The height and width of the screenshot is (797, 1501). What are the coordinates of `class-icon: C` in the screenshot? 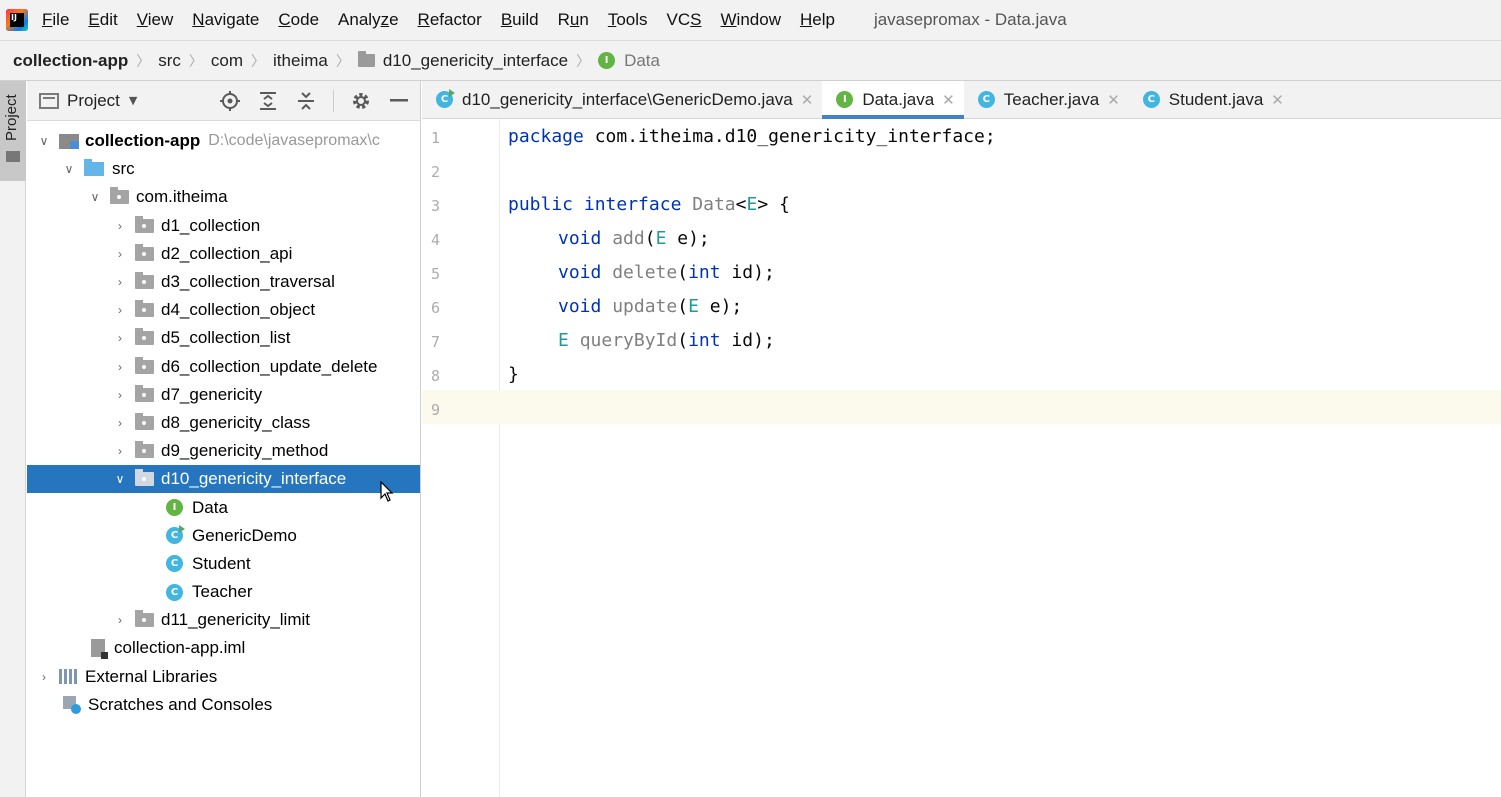 It's located at (1151, 99).